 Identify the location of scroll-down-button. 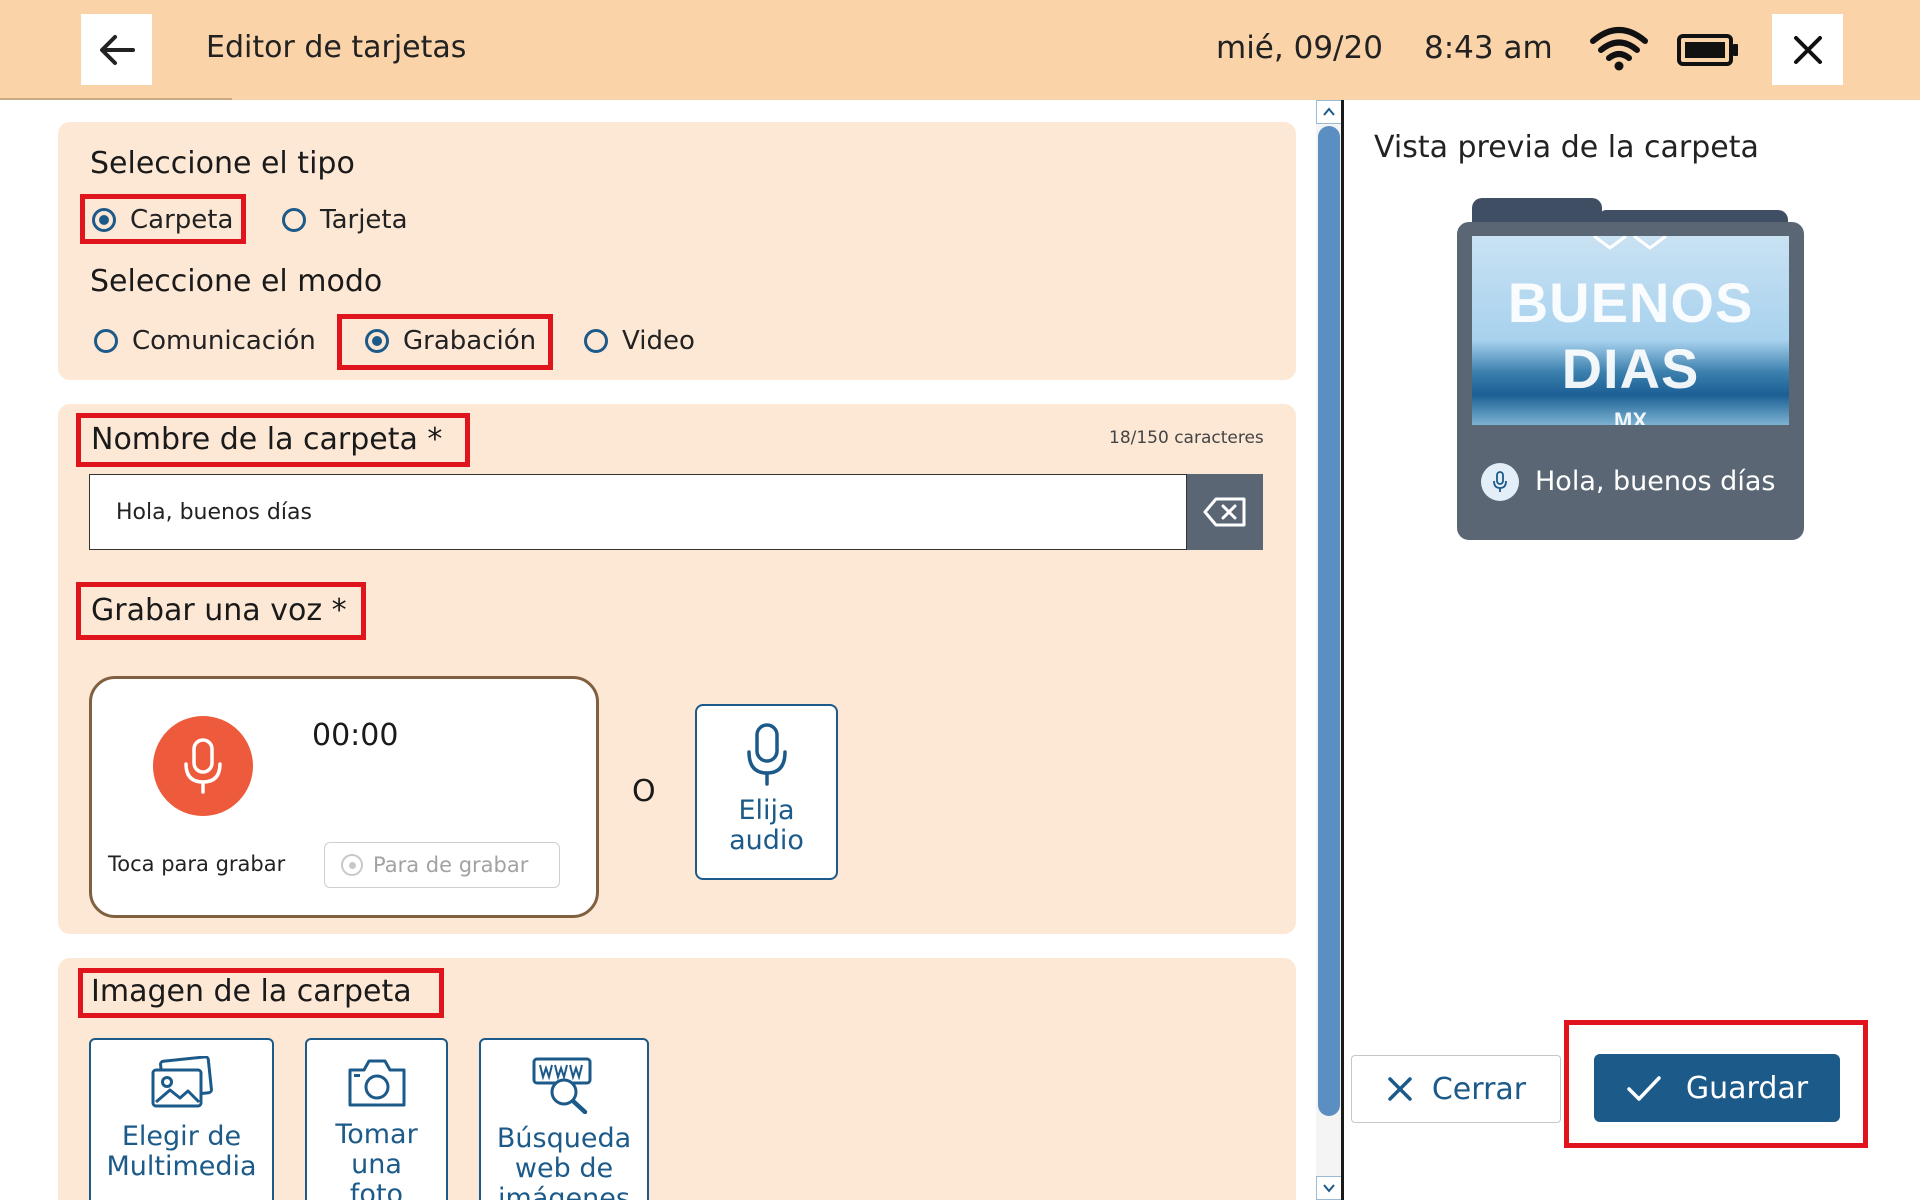
(1329, 1188).